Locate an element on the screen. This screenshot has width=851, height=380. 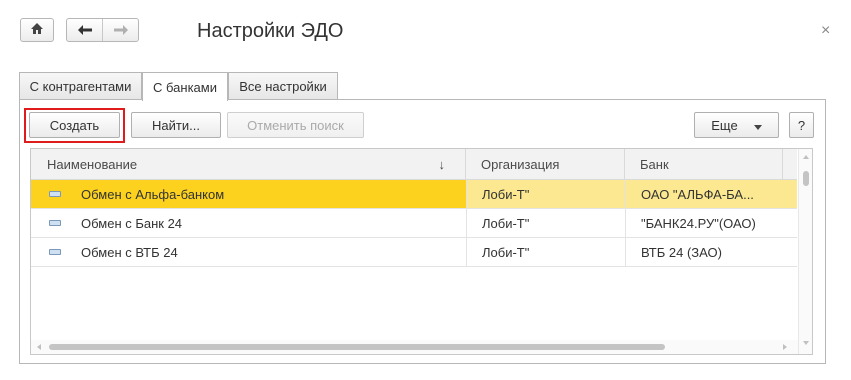
home-button is located at coordinates (37, 30).